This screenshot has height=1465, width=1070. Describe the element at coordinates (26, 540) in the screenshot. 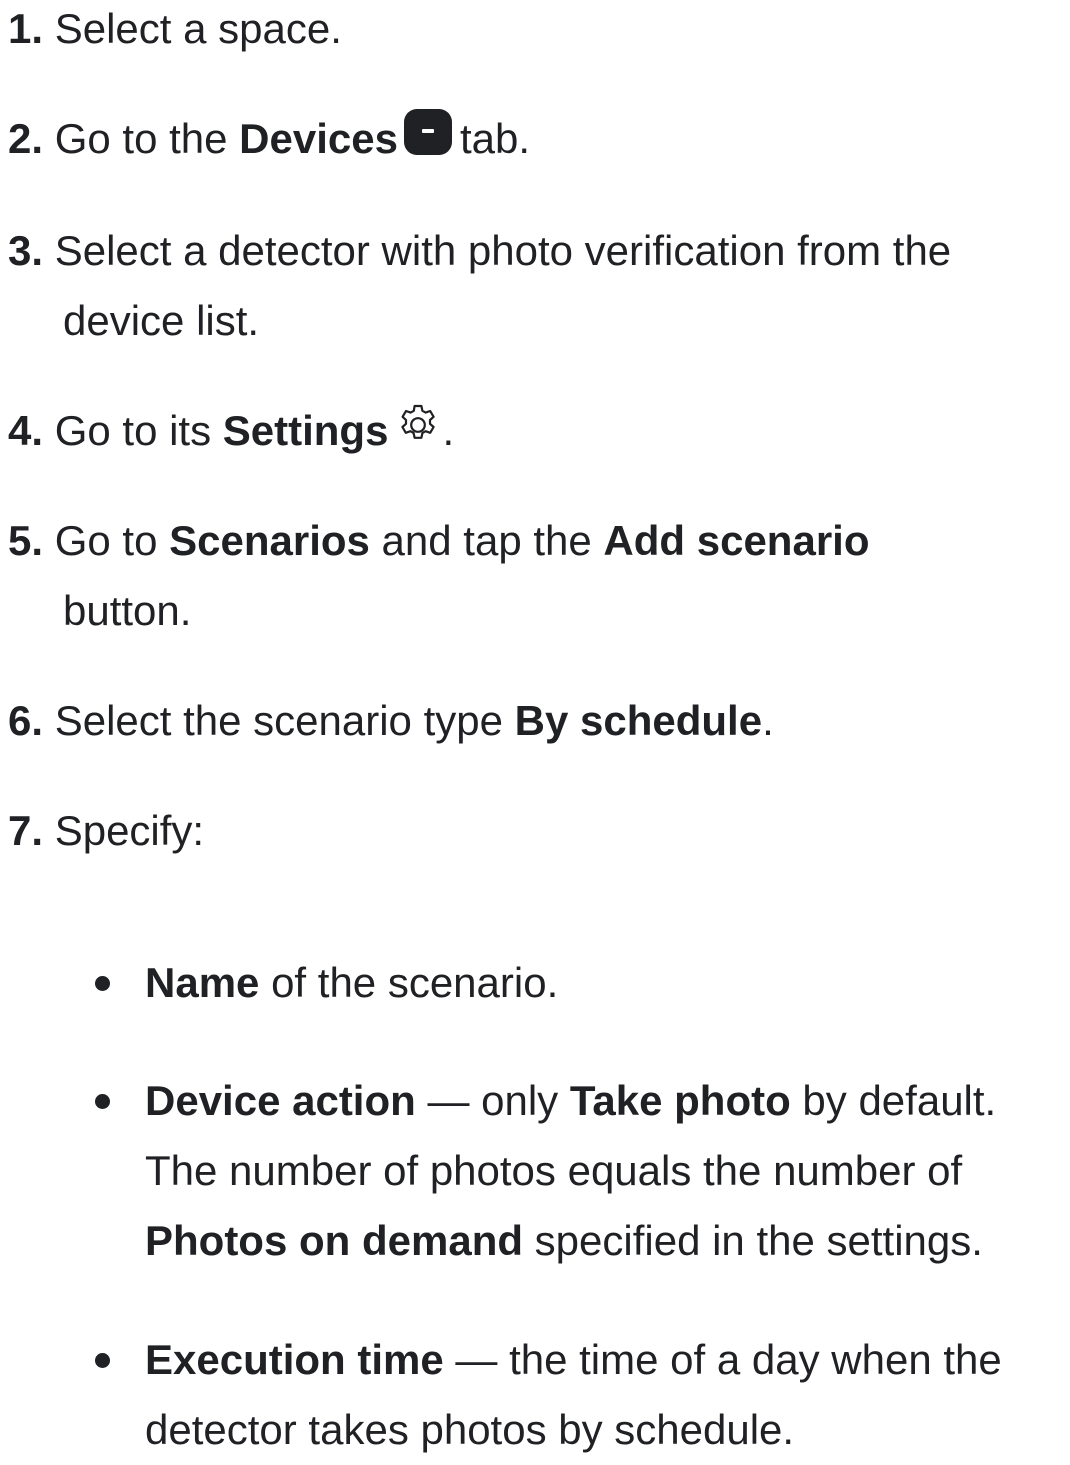

I see `step-number: 5.` at that location.